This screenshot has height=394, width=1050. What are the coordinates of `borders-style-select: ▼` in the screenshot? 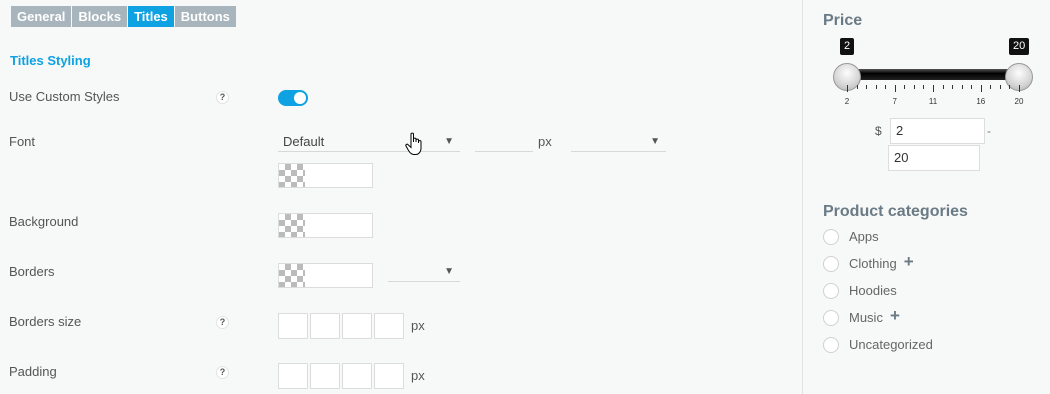 It's located at (424, 272).